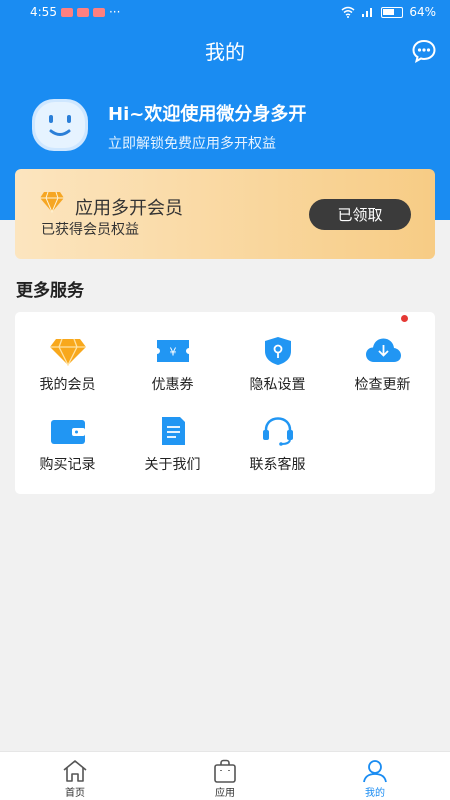 The image size is (450, 800). I want to click on battery-level: 64%, so click(422, 12).